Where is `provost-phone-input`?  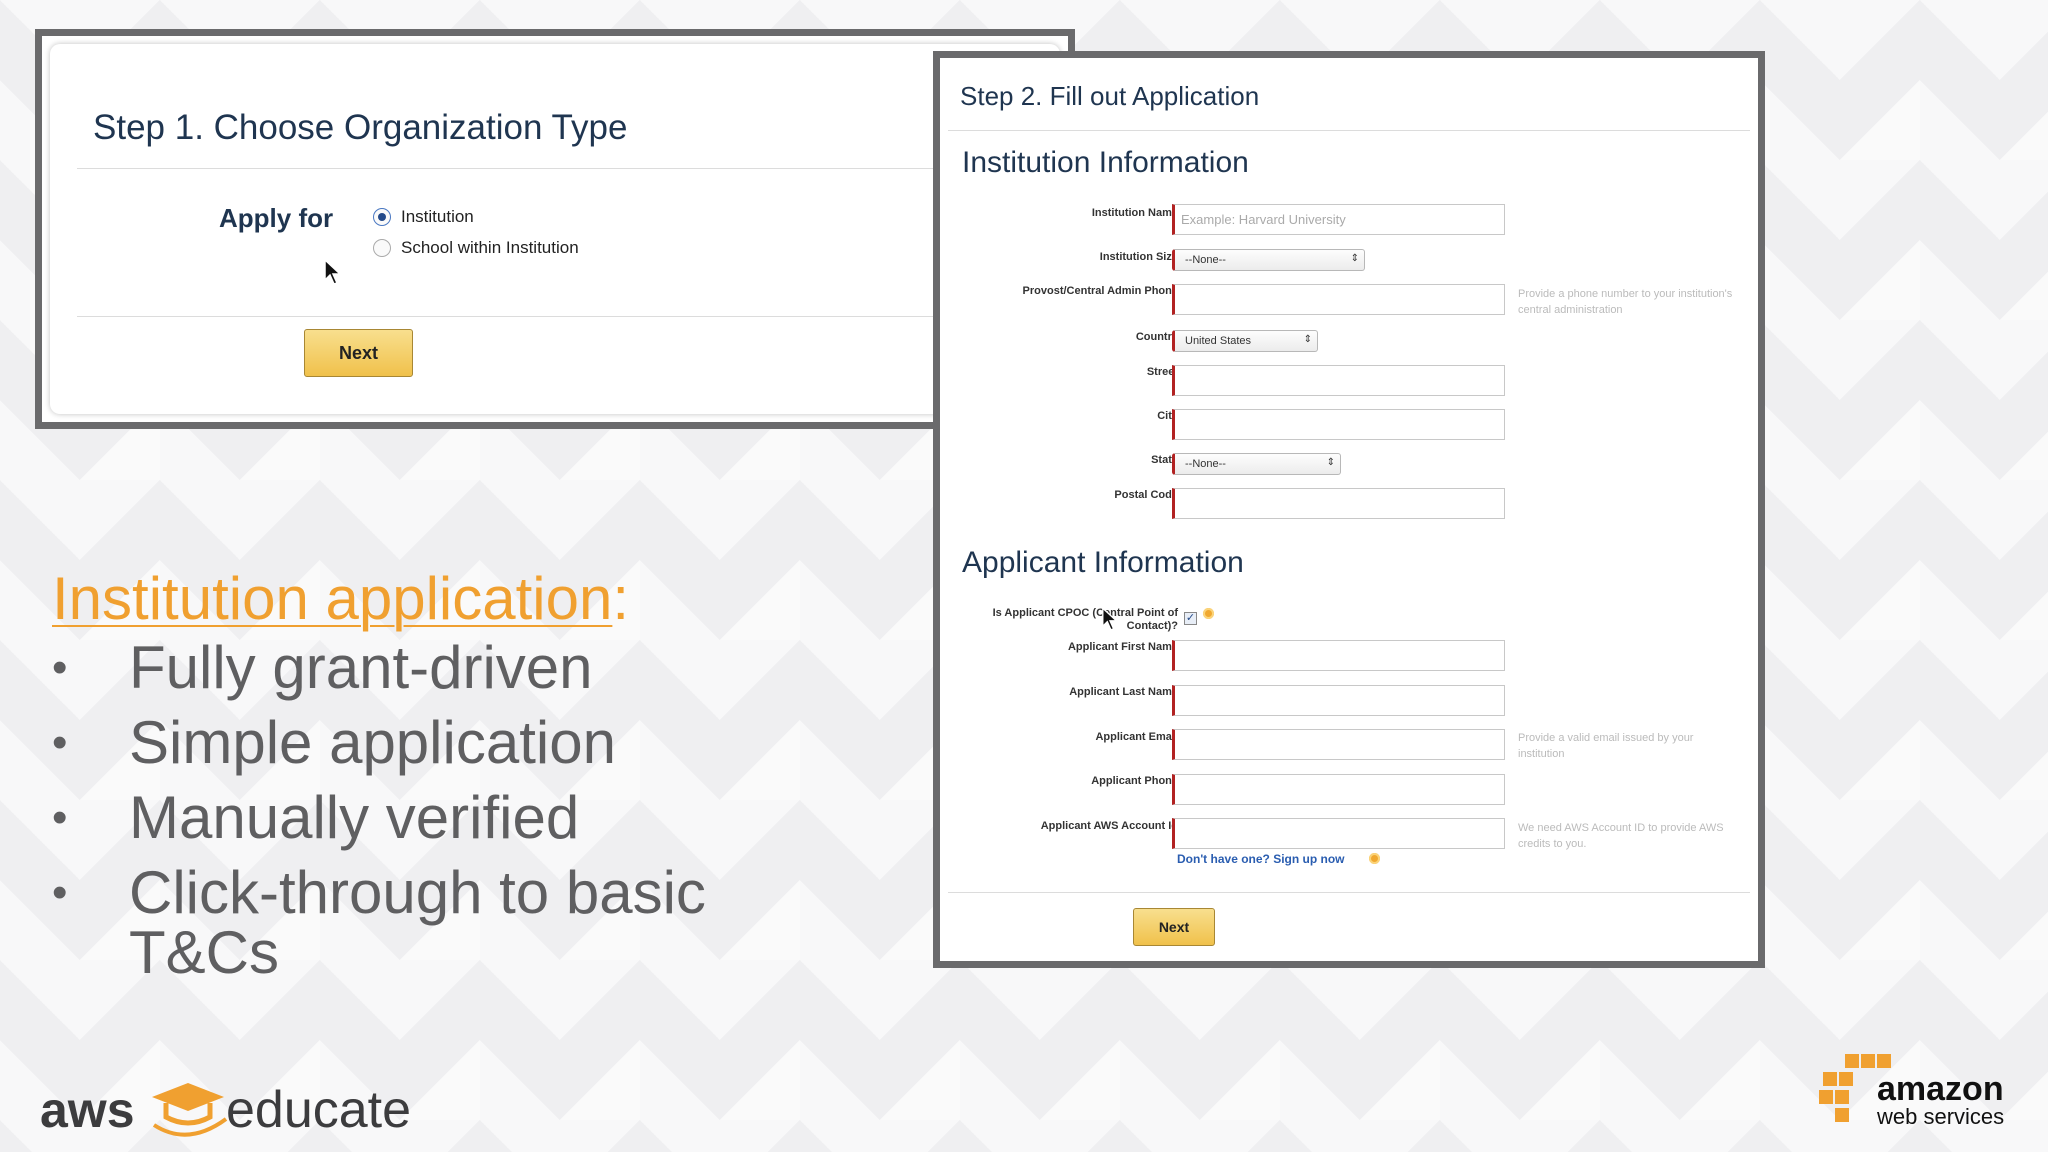 provost-phone-input is located at coordinates (1338, 299).